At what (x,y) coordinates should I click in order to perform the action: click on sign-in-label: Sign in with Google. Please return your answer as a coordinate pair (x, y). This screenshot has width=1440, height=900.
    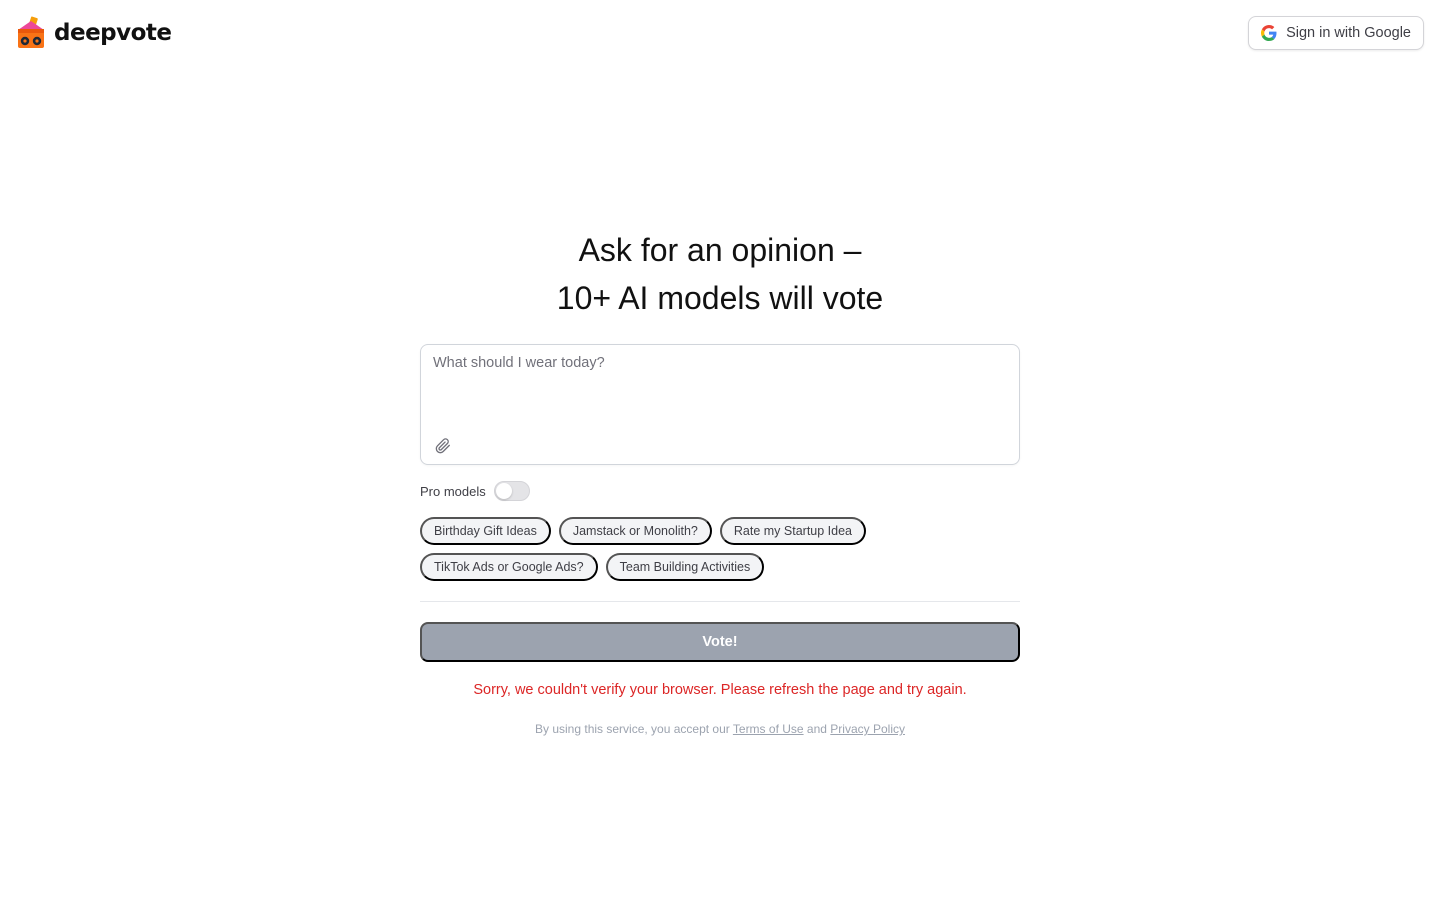
    Looking at the image, I should click on (1348, 33).